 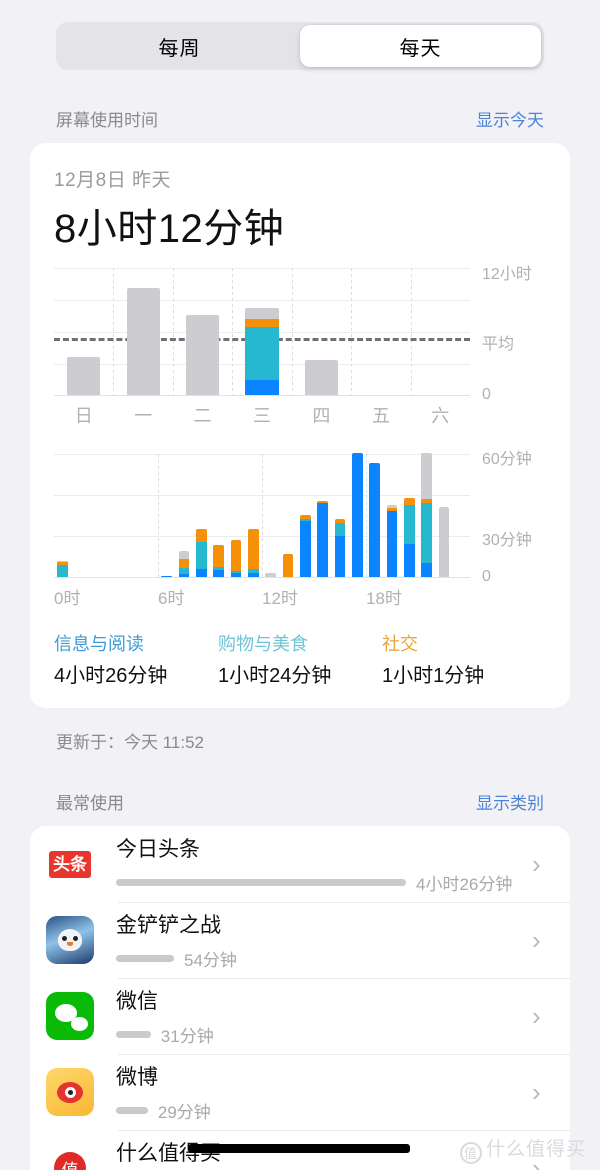 What do you see at coordinates (400, 644) in the screenshot?
I see `category-name: 社交` at bounding box center [400, 644].